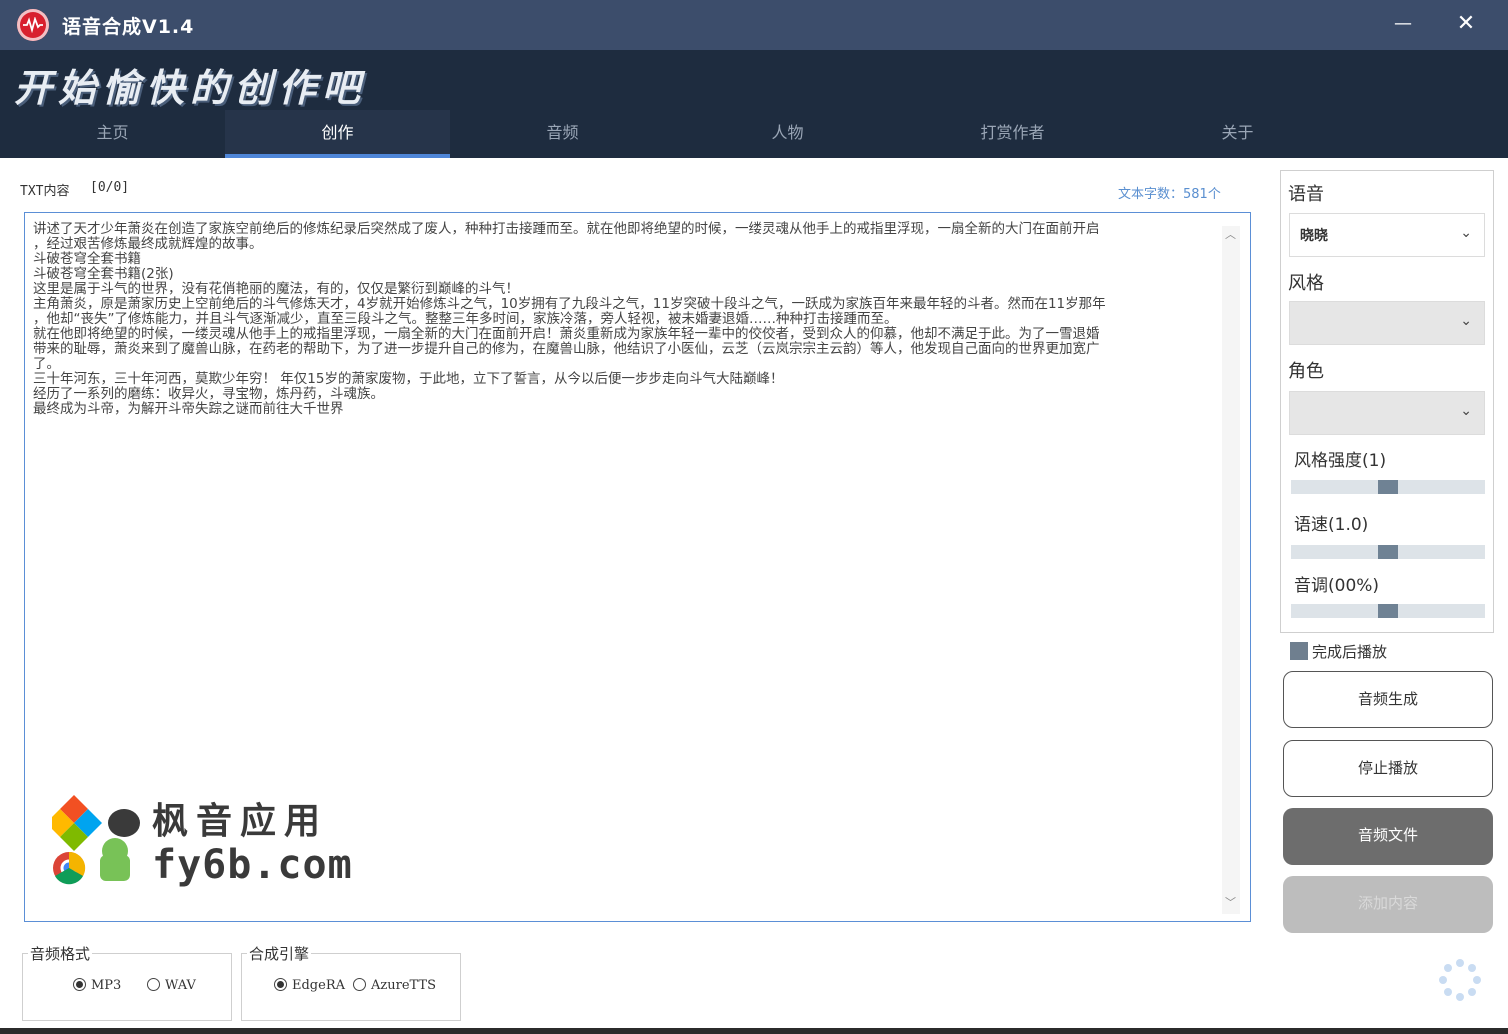  Describe the element at coordinates (279, 953) in the screenshot. I see `engine-title: 合成引擎` at that location.